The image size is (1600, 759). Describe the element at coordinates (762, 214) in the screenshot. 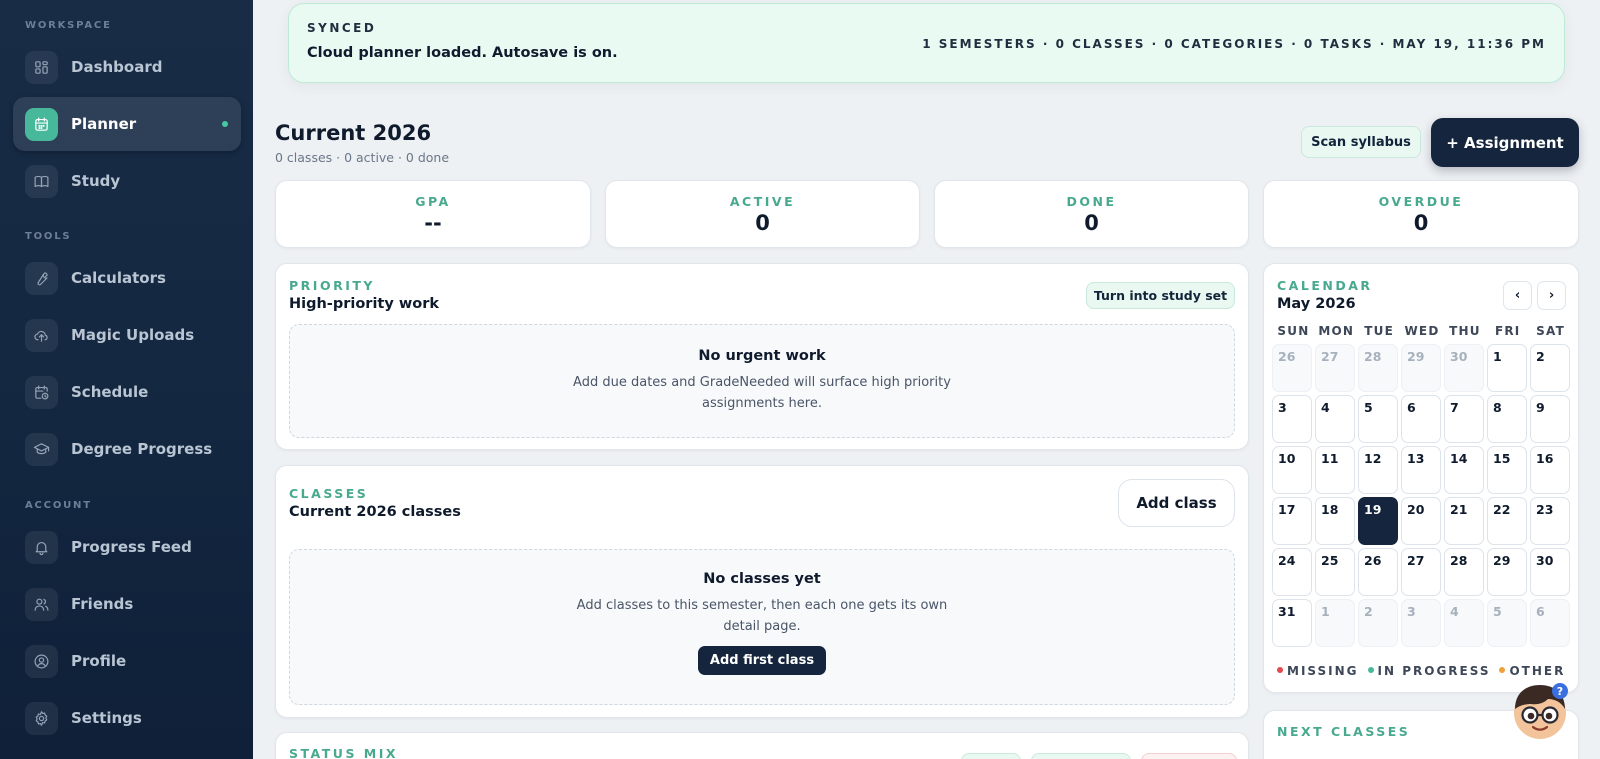

I see `stat-card-active: ACTIVE 0` at that location.